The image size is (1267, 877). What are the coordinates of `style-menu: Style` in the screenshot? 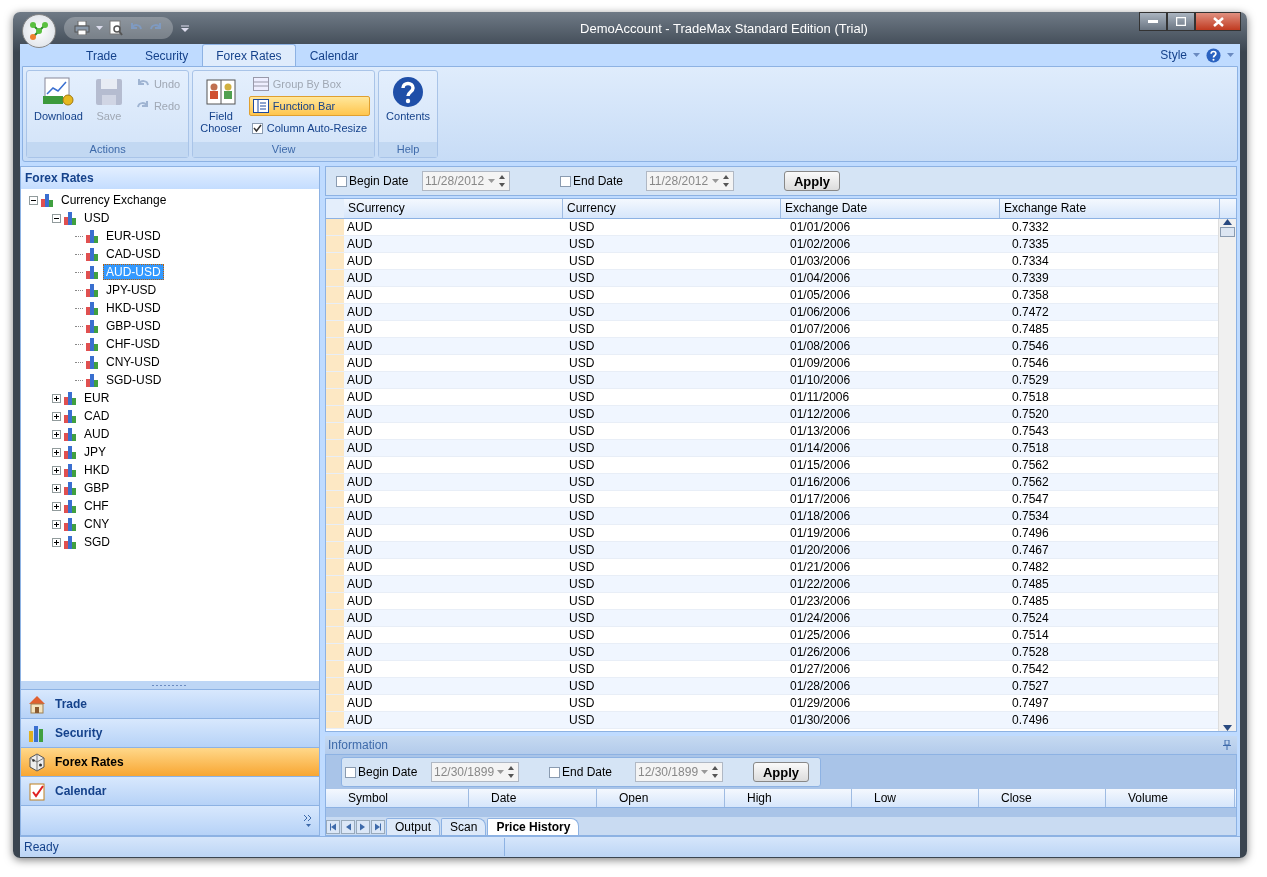 It's located at (1173, 55).